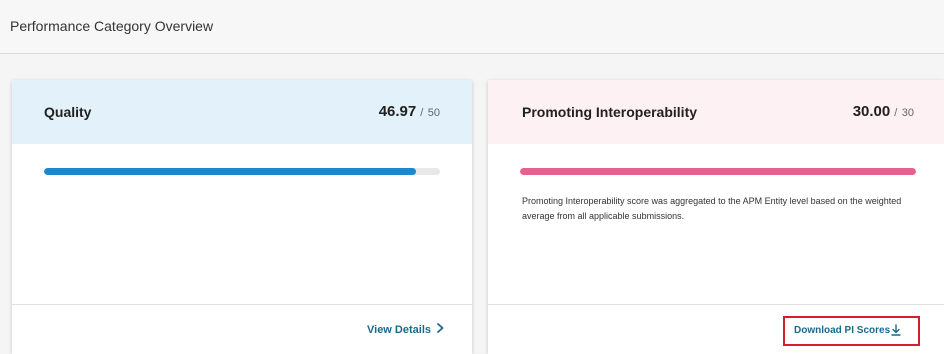 This screenshot has width=944, height=354. I want to click on pi-title: Promoting Interoperability, so click(610, 112).